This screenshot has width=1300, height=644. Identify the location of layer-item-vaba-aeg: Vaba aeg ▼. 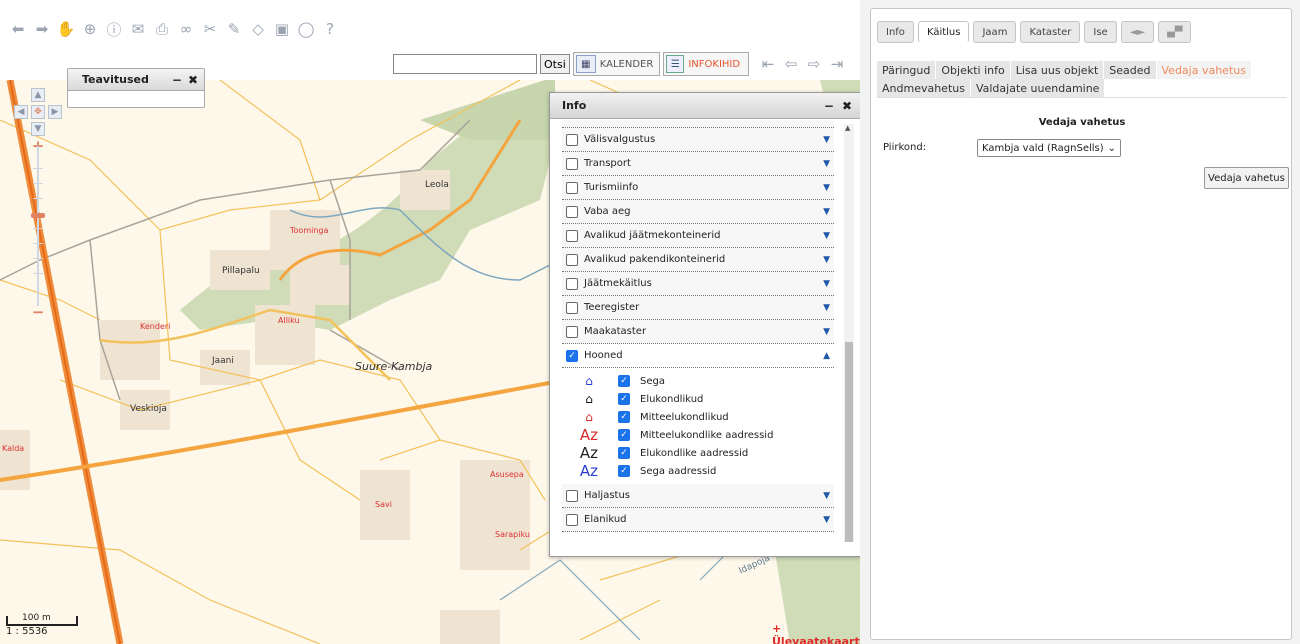
(698, 212).